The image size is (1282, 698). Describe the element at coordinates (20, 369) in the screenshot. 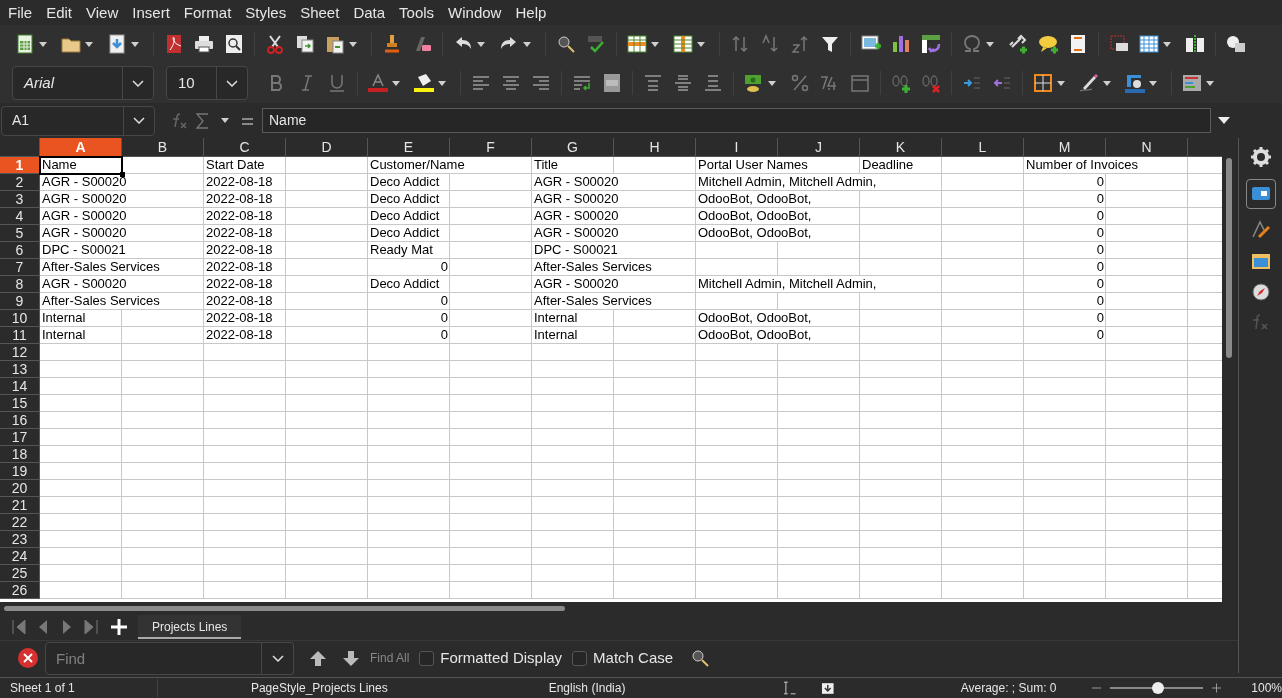

I see `row-header: 13` at that location.